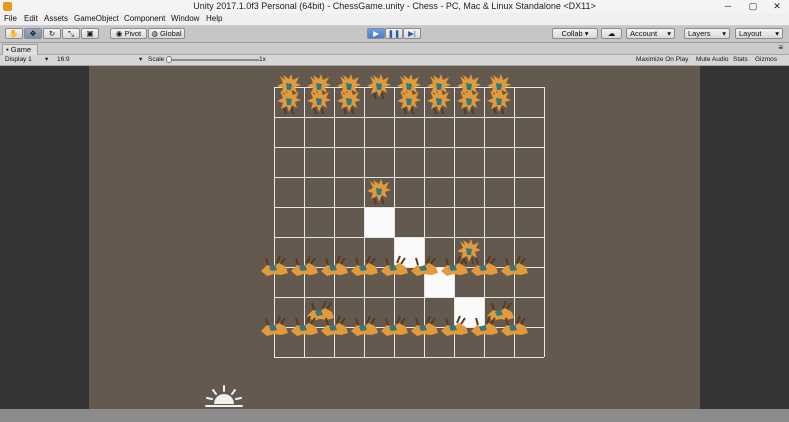 Image resolution: width=789 pixels, height=422 pixels. Describe the element at coordinates (262, 59) in the screenshot. I see `scale-value: 1x` at that location.